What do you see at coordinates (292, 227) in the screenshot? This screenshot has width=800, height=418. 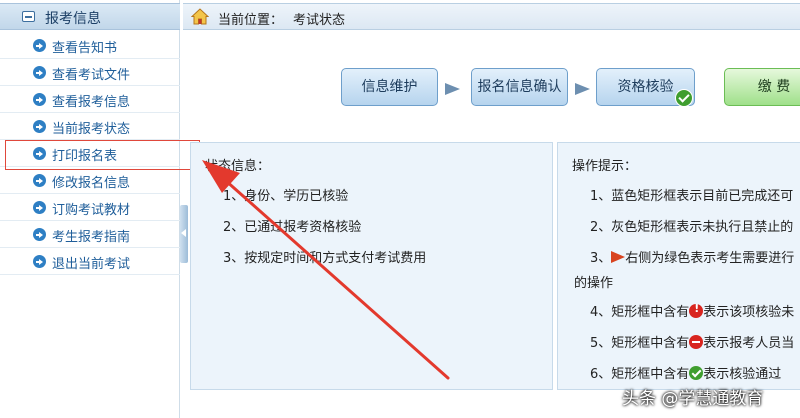 I see `status-line: 2、已通过报考资格核验` at bounding box center [292, 227].